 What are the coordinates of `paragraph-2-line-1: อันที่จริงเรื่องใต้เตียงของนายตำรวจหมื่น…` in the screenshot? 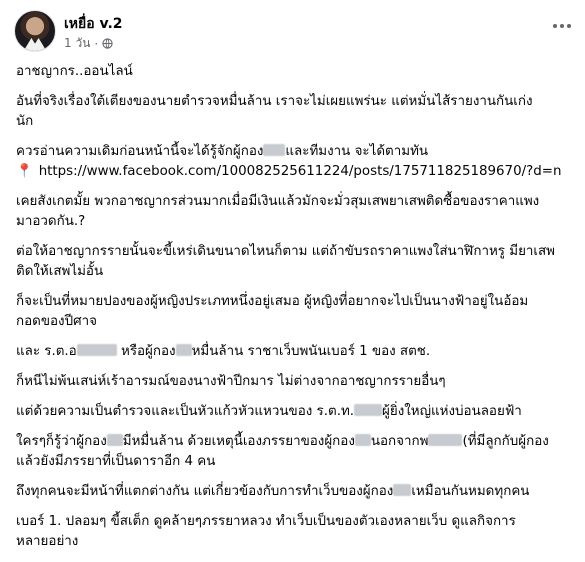 It's located at (274, 101).